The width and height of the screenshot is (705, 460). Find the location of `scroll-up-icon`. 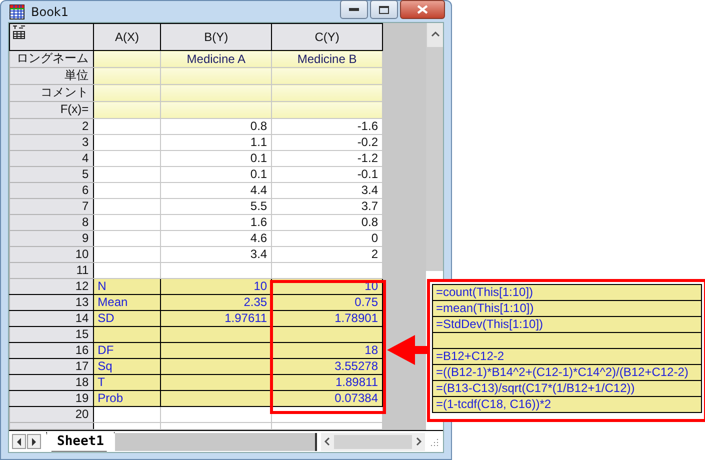

scroll-up-icon is located at coordinates (435, 34).